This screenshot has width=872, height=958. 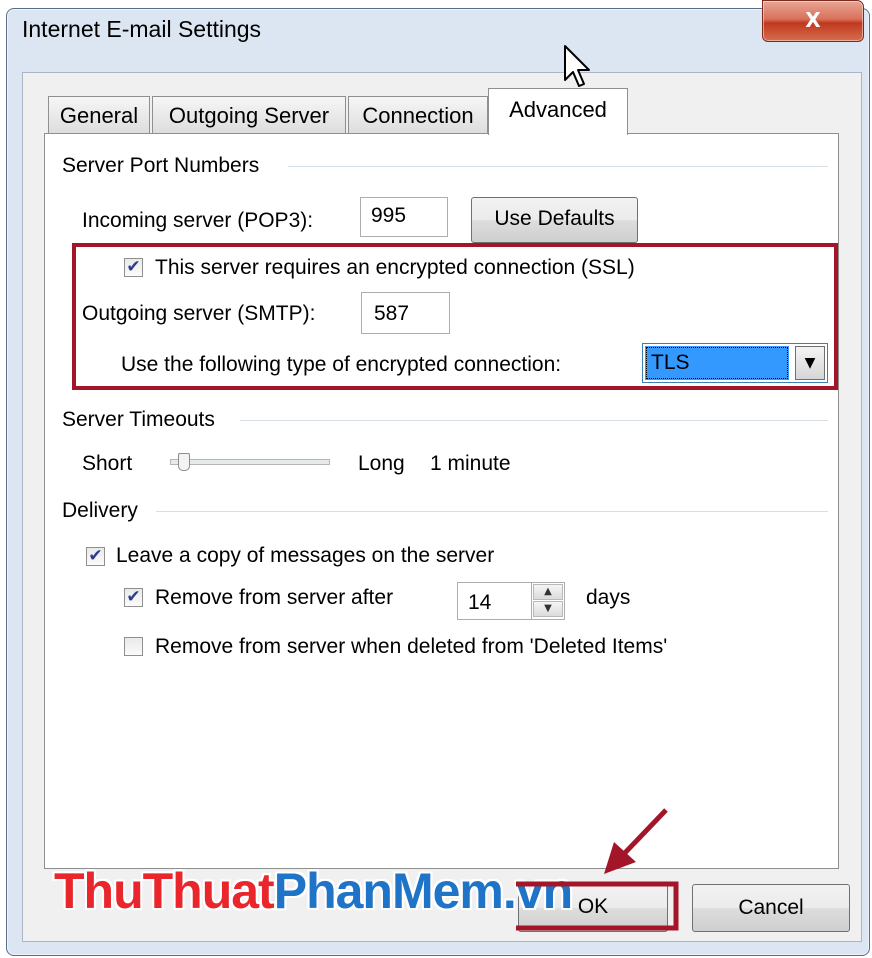 What do you see at coordinates (133, 646) in the screenshot?
I see `remove-deleted-checkbox` at bounding box center [133, 646].